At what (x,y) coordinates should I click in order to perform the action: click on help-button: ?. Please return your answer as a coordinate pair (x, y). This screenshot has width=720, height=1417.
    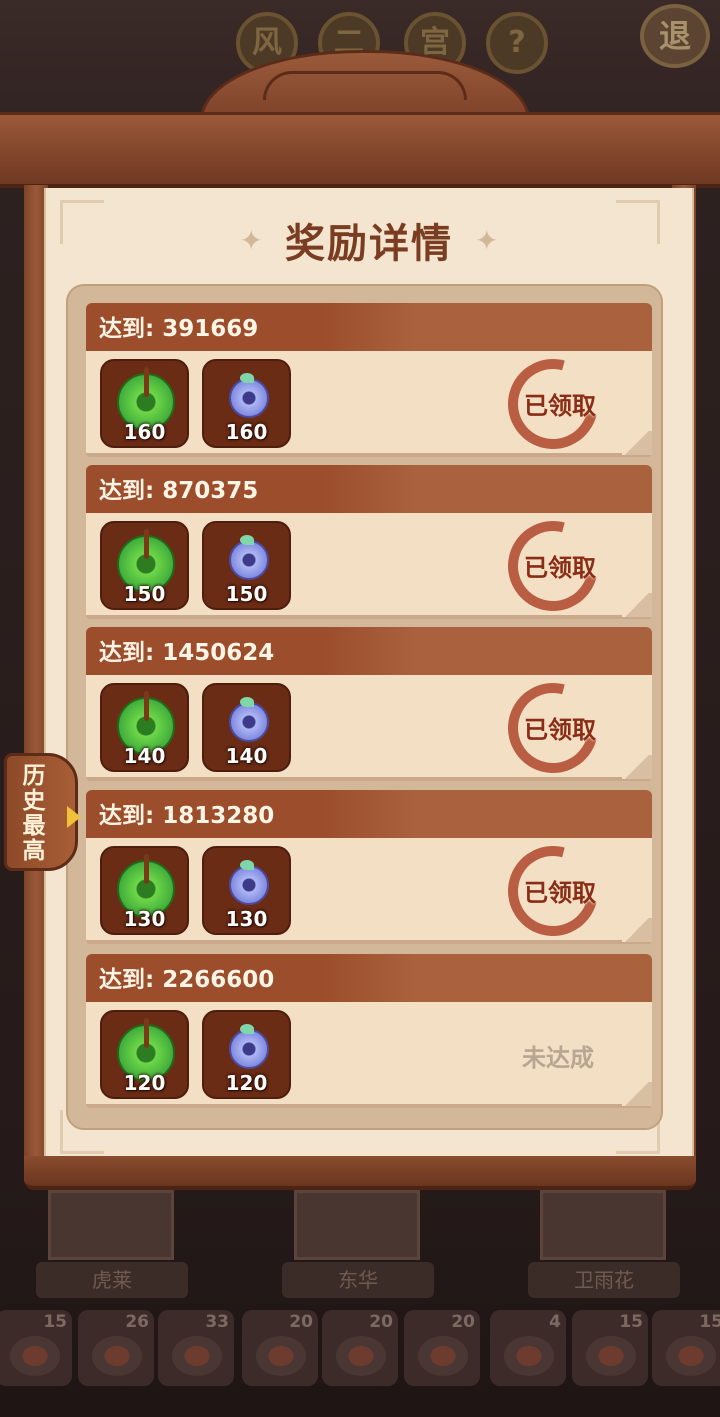
    Looking at the image, I should click on (517, 43).